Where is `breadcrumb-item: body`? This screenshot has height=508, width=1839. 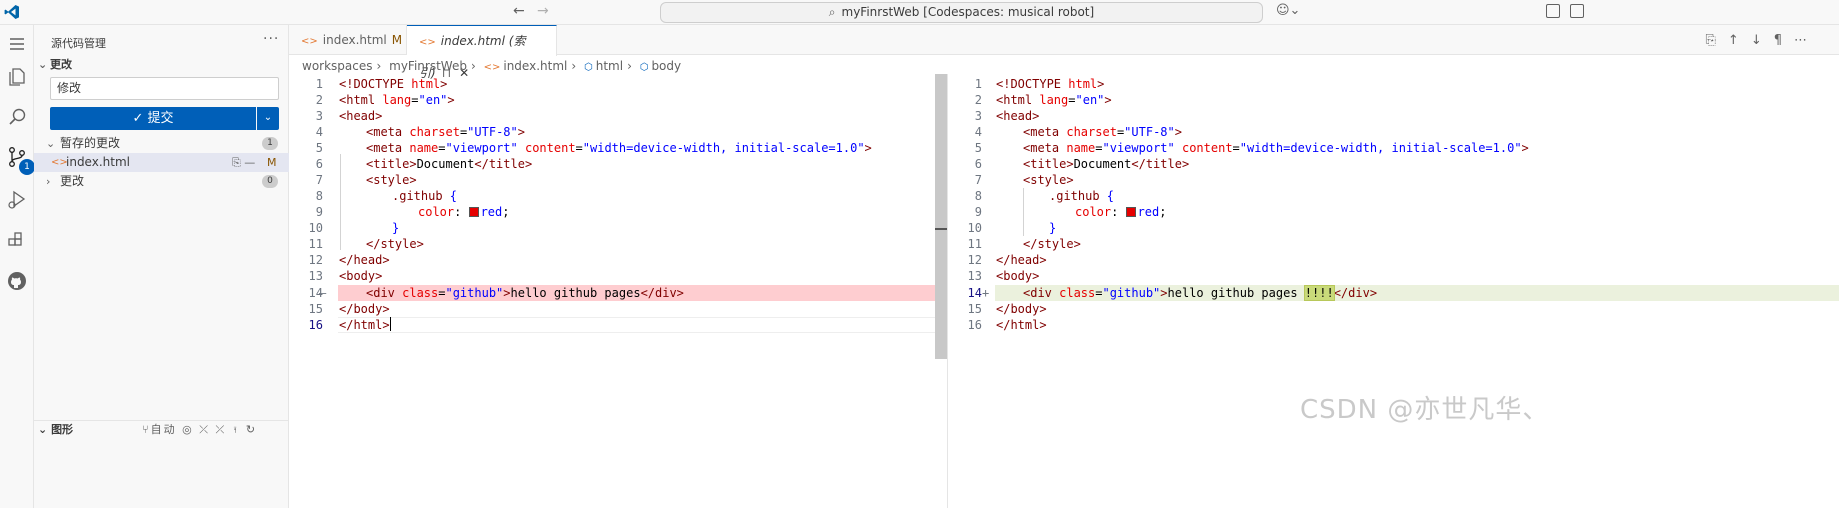 breadcrumb-item: body is located at coordinates (666, 66).